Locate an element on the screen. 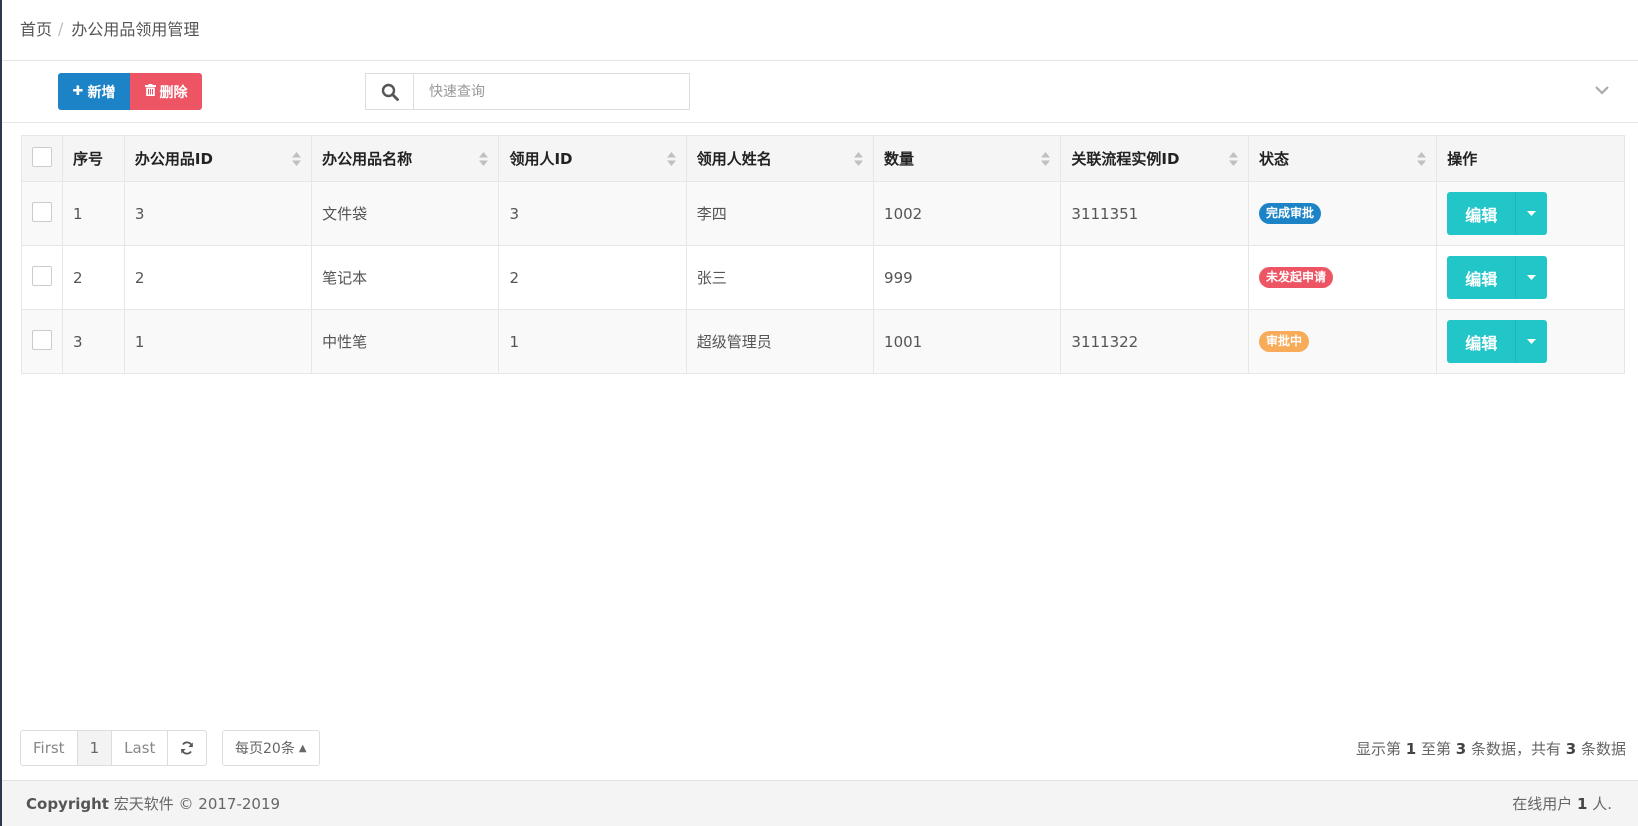  breadcrumb-home: 首页 is located at coordinates (36, 28).